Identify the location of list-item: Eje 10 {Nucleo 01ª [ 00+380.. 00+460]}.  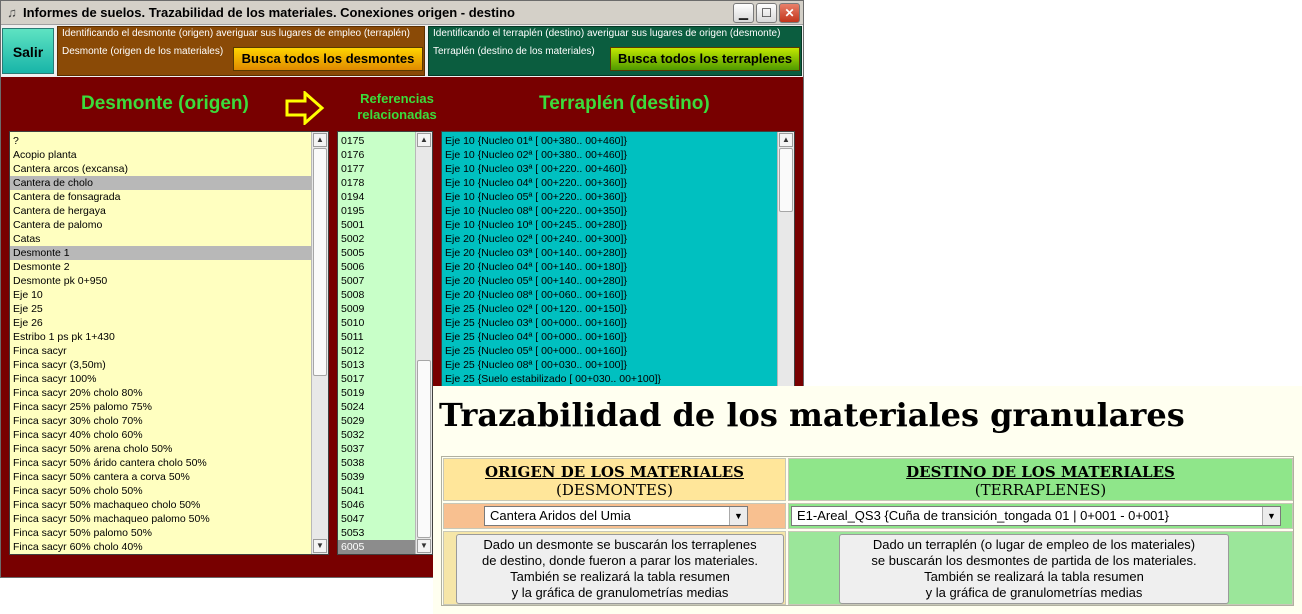
(609, 141).